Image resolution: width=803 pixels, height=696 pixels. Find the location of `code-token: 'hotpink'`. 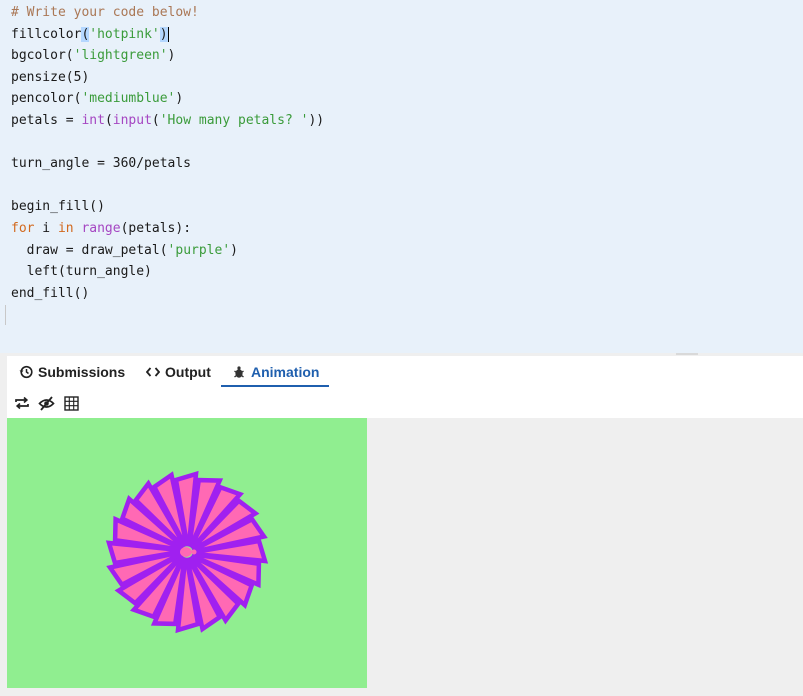

code-token: 'hotpink' is located at coordinates (124, 34).